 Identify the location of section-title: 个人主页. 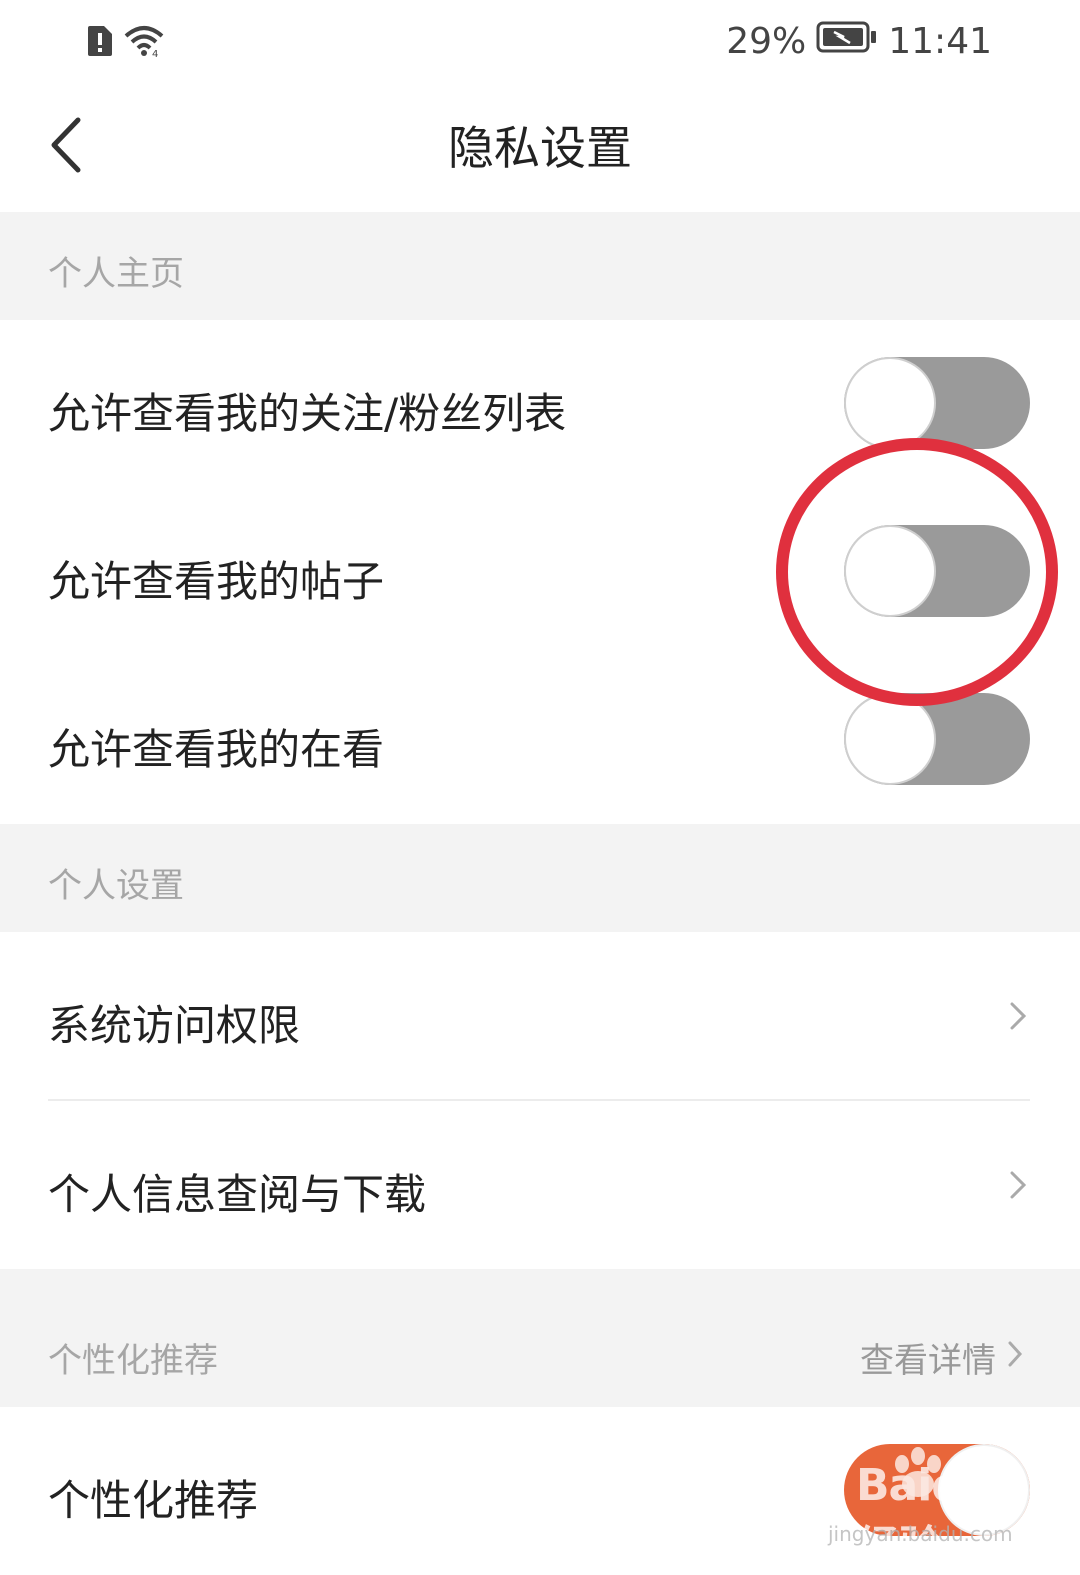
(116, 274).